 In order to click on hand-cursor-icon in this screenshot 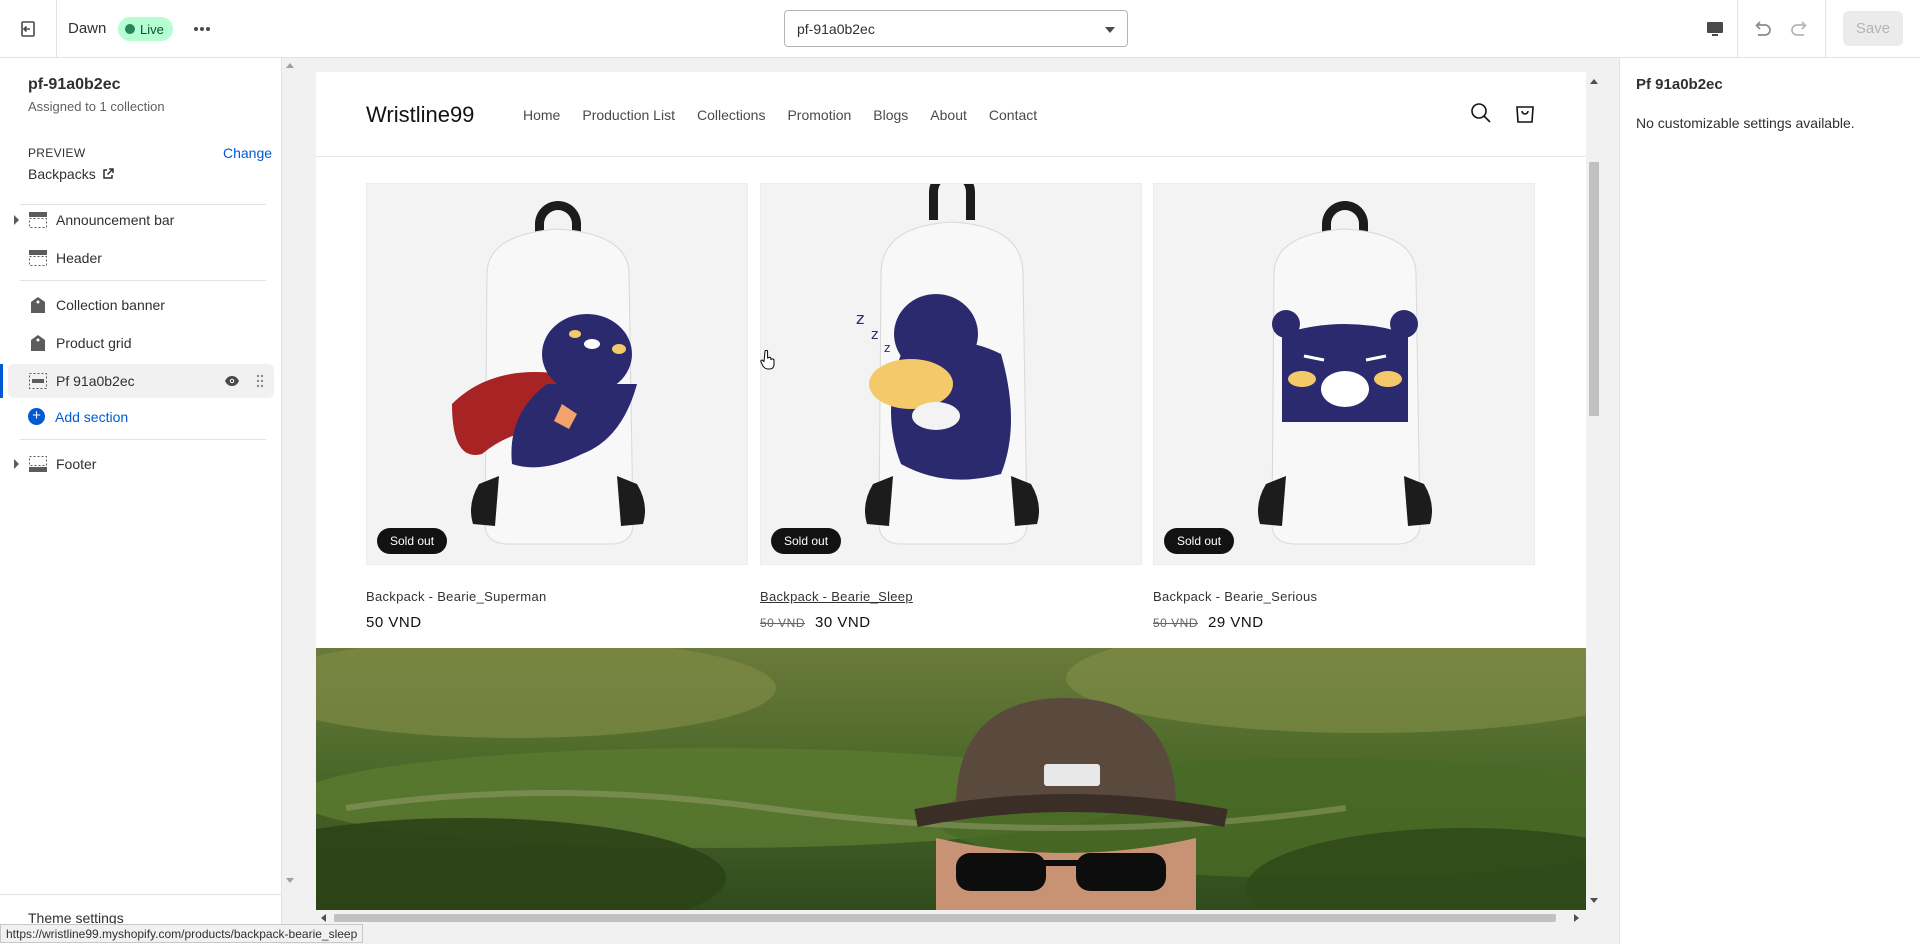, I will do `click(767, 360)`.